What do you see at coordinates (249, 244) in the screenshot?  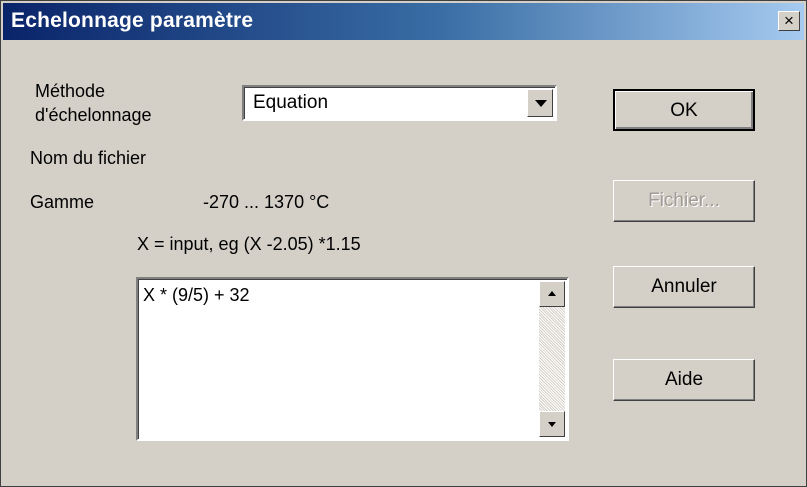 I see `equation-hint: X = input, eg (X -2.05) *1.15` at bounding box center [249, 244].